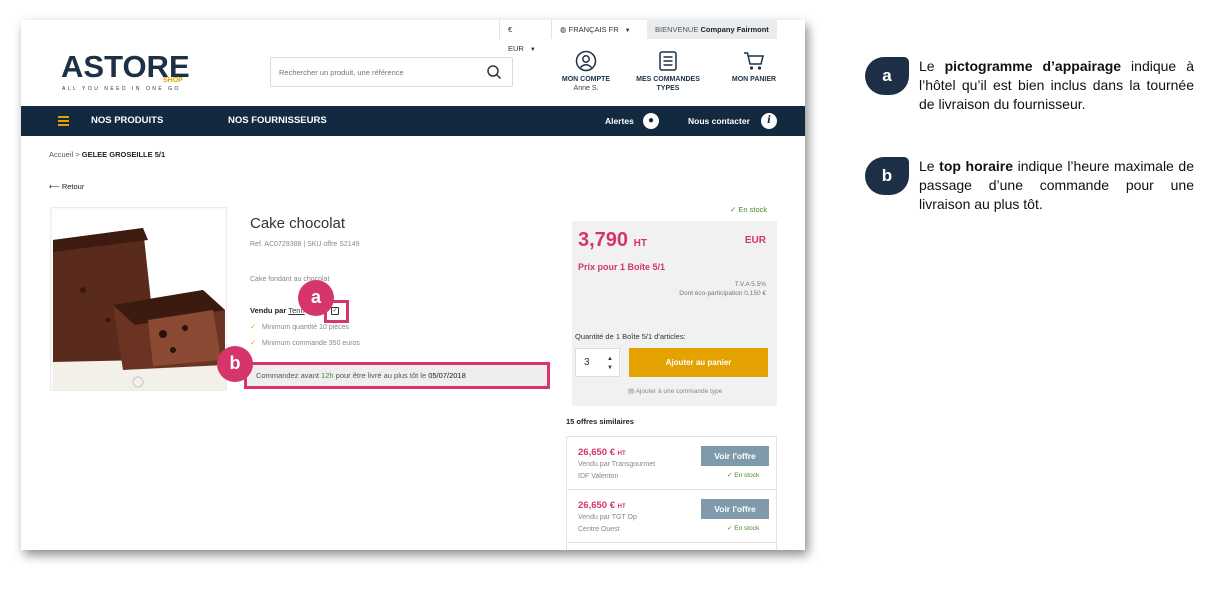 The height and width of the screenshot is (593, 1205). Describe the element at coordinates (597, 362) in the screenshot. I see `quantity-stepper: 3 ▲ ▼` at that location.